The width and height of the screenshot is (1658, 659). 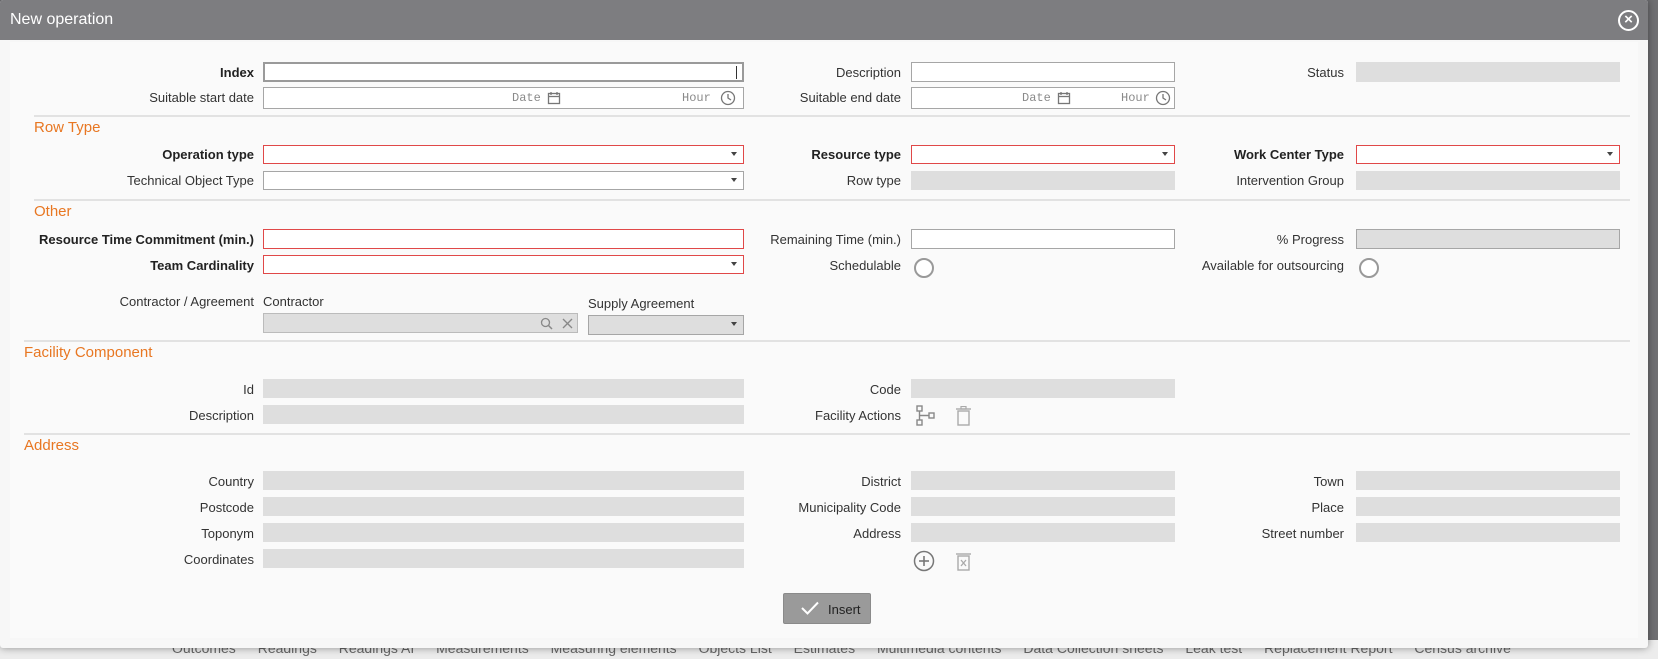 I want to click on facility-id-field, so click(x=503, y=388).